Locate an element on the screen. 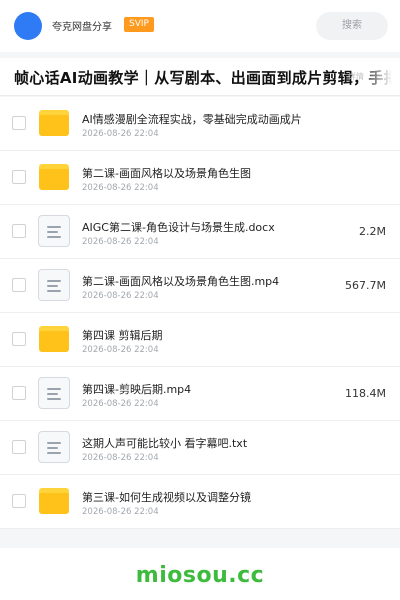  file-row: 第四课 剪辑后期 2026-08-26 22:04 is located at coordinates (200, 340).